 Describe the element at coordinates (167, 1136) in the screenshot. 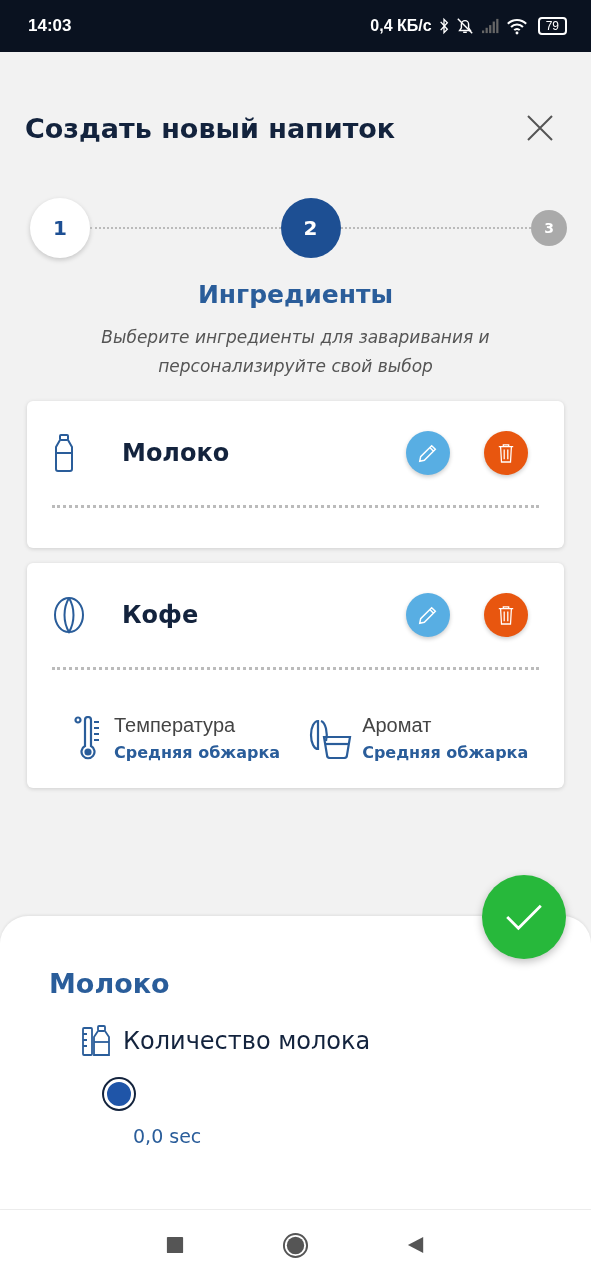

I see `slider-reading: 0,0 sec` at that location.